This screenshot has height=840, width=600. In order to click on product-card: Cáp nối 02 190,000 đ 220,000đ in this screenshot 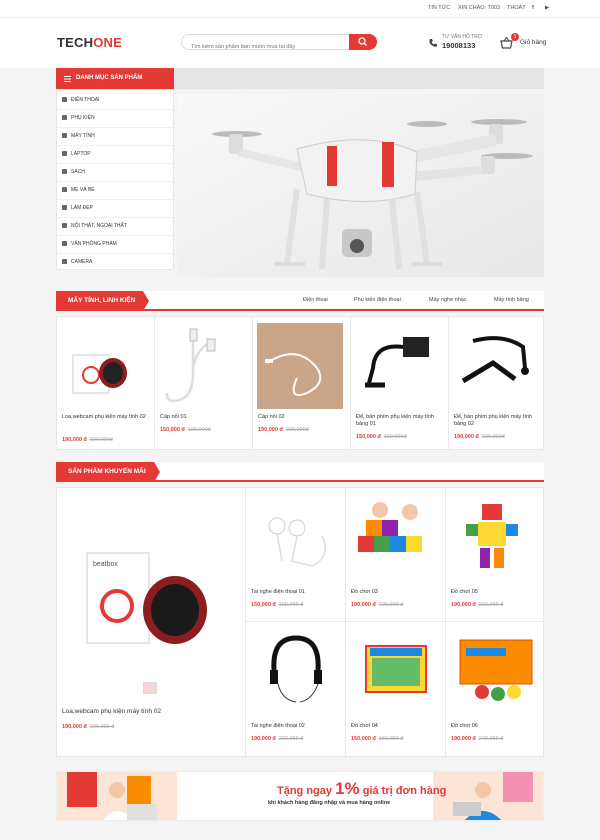, I will do `click(302, 383)`.